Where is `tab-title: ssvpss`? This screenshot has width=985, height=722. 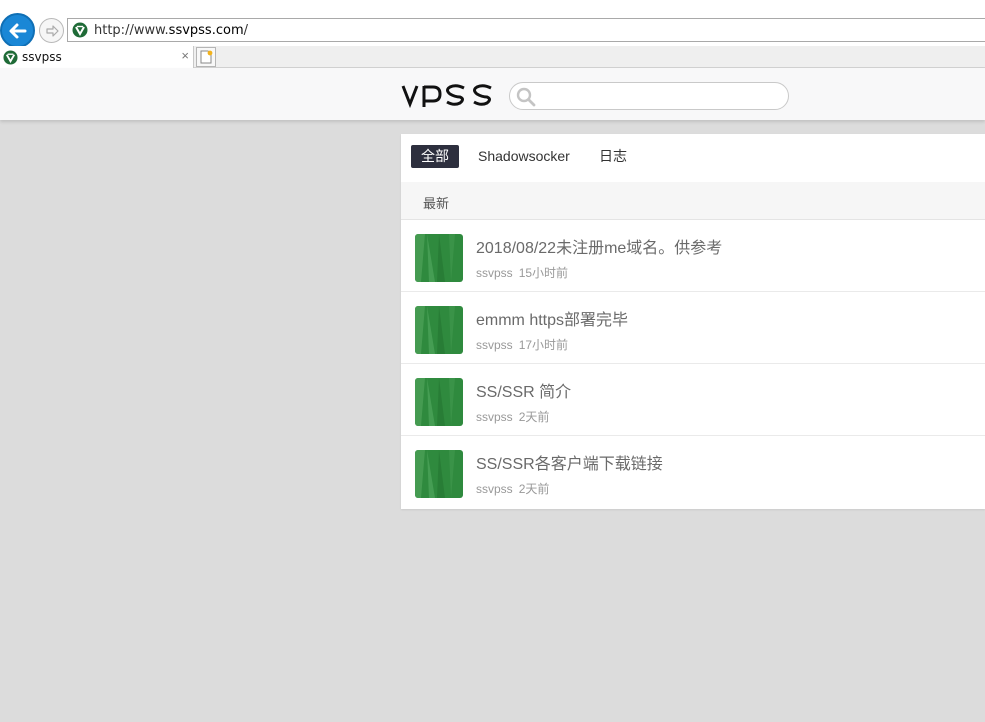 tab-title: ssvpss is located at coordinates (42, 57).